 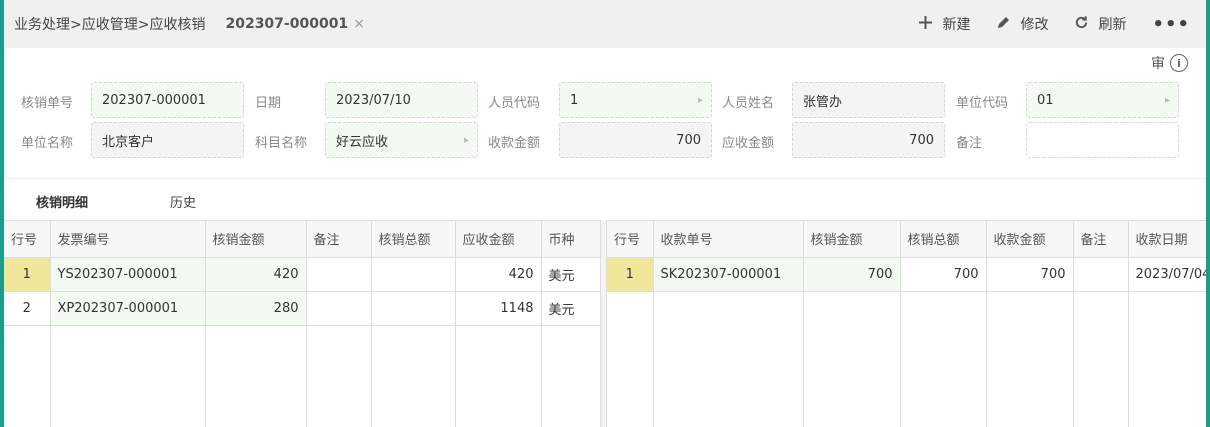 What do you see at coordinates (748, 143) in the screenshot?
I see `receivable-amount-label: 应收金额` at bounding box center [748, 143].